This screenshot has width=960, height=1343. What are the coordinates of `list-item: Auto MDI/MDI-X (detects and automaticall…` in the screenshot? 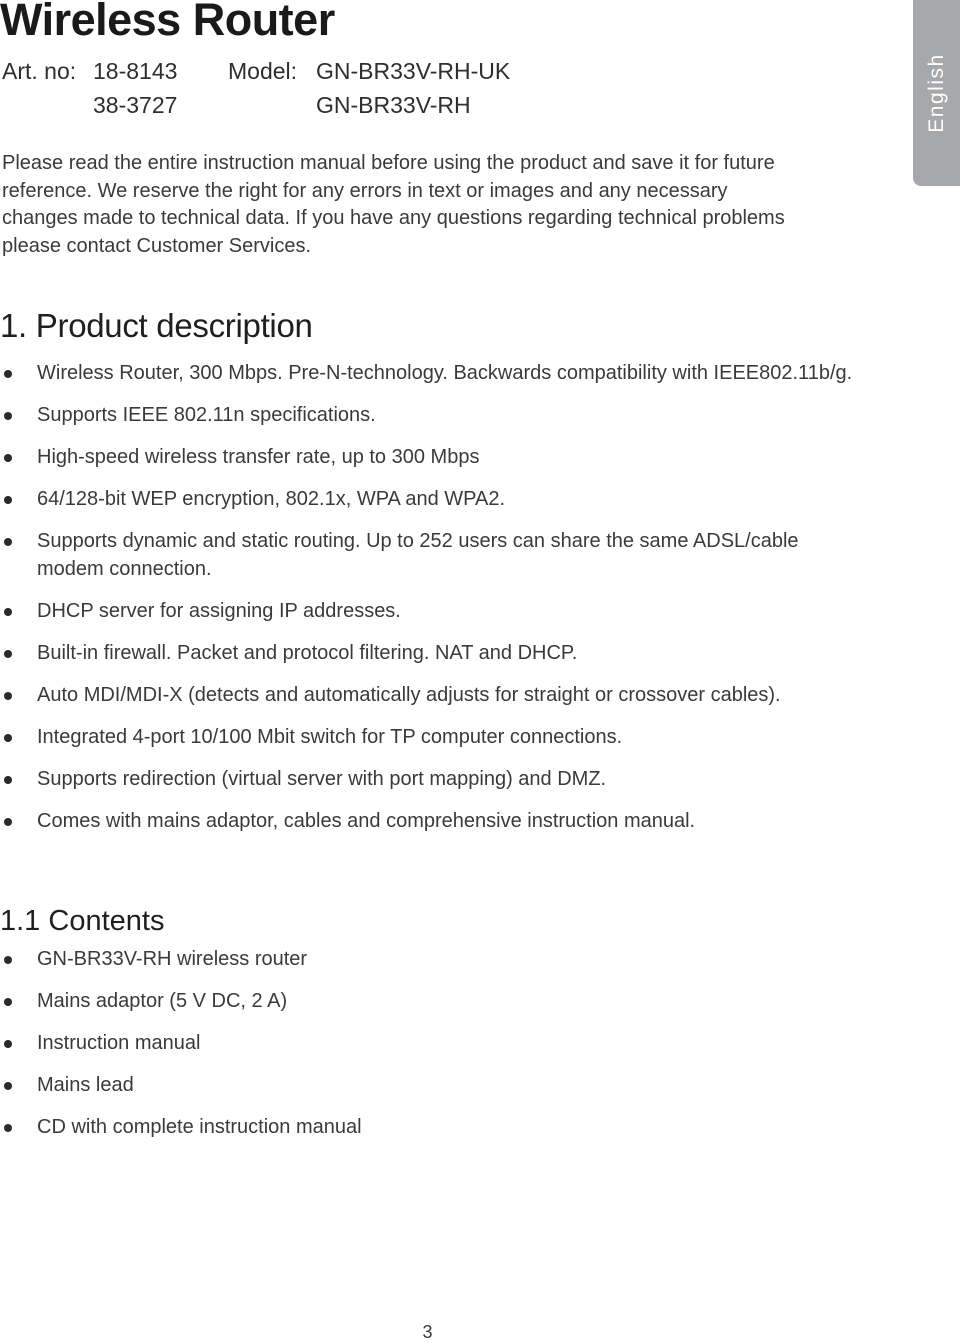 It's located at (430, 696).